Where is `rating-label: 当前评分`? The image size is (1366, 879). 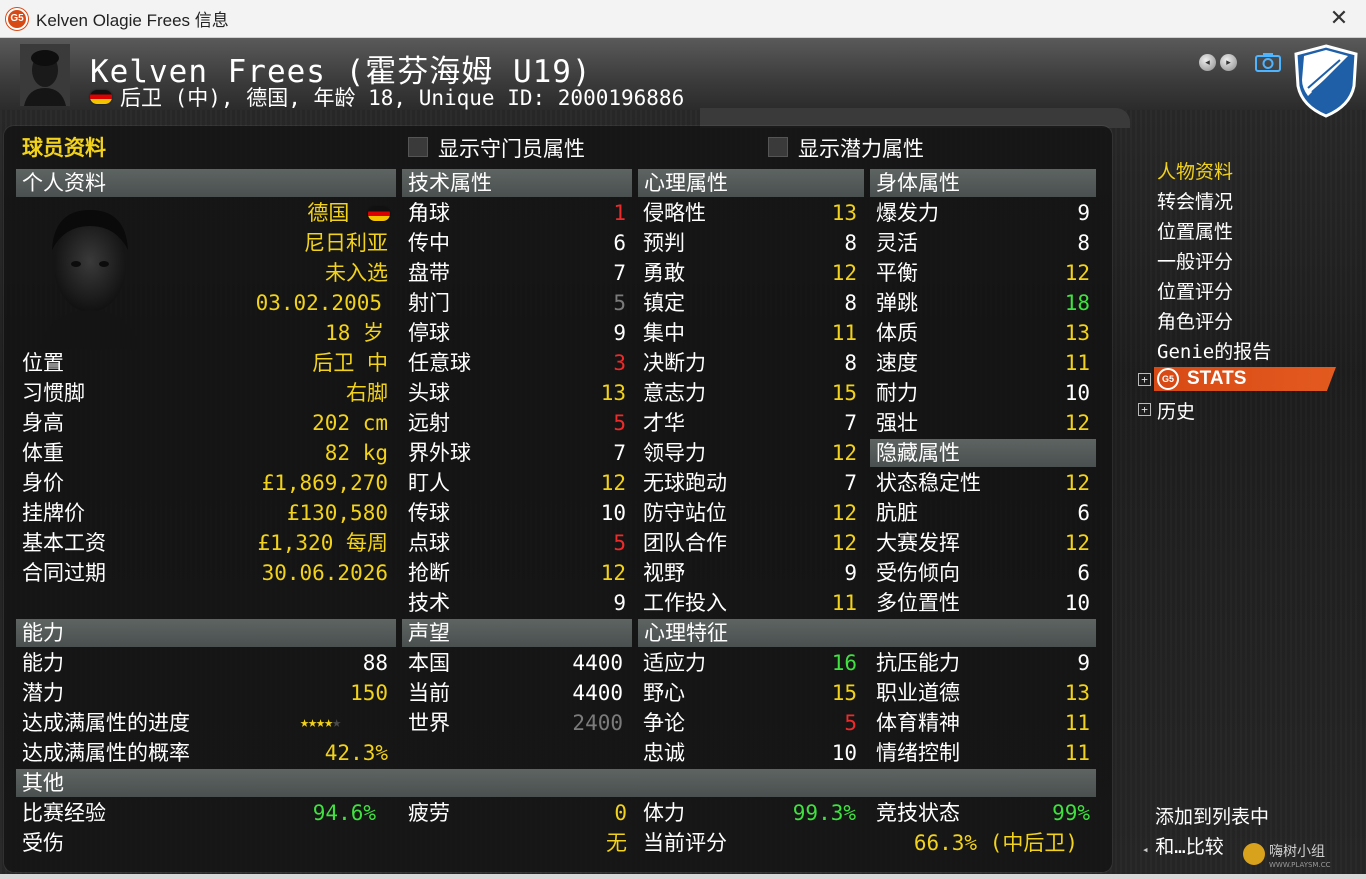
rating-label: 当前评分 is located at coordinates (685, 843).